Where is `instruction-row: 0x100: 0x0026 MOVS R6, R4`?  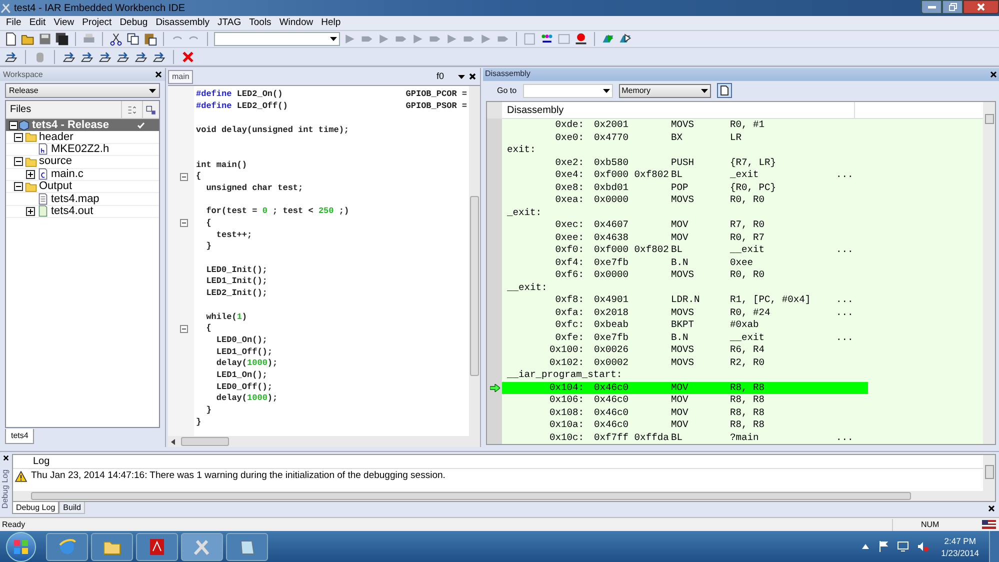 instruction-row: 0x100: 0x0026 MOVS R6, R4 is located at coordinates (685, 350).